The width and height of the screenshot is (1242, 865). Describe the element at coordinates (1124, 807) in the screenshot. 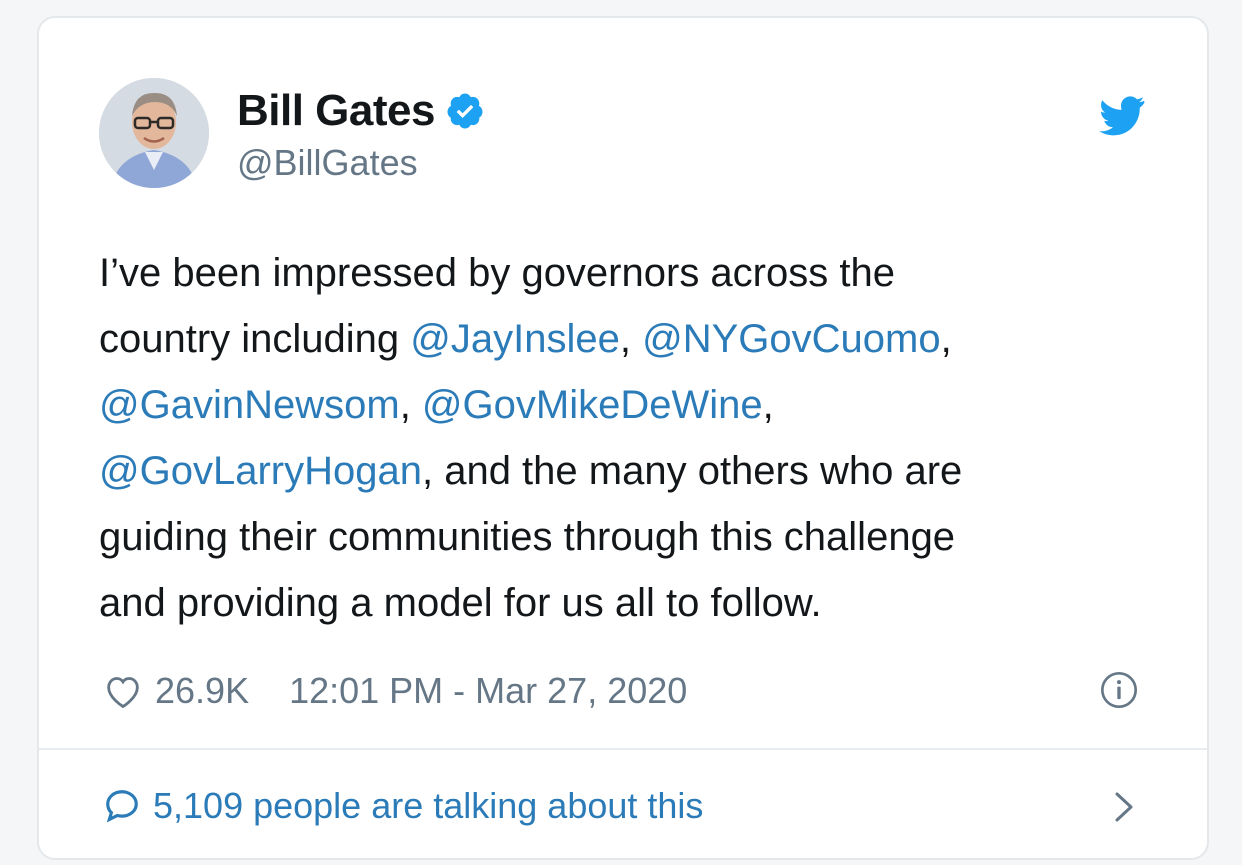

I see `chevron-right-icon` at that location.